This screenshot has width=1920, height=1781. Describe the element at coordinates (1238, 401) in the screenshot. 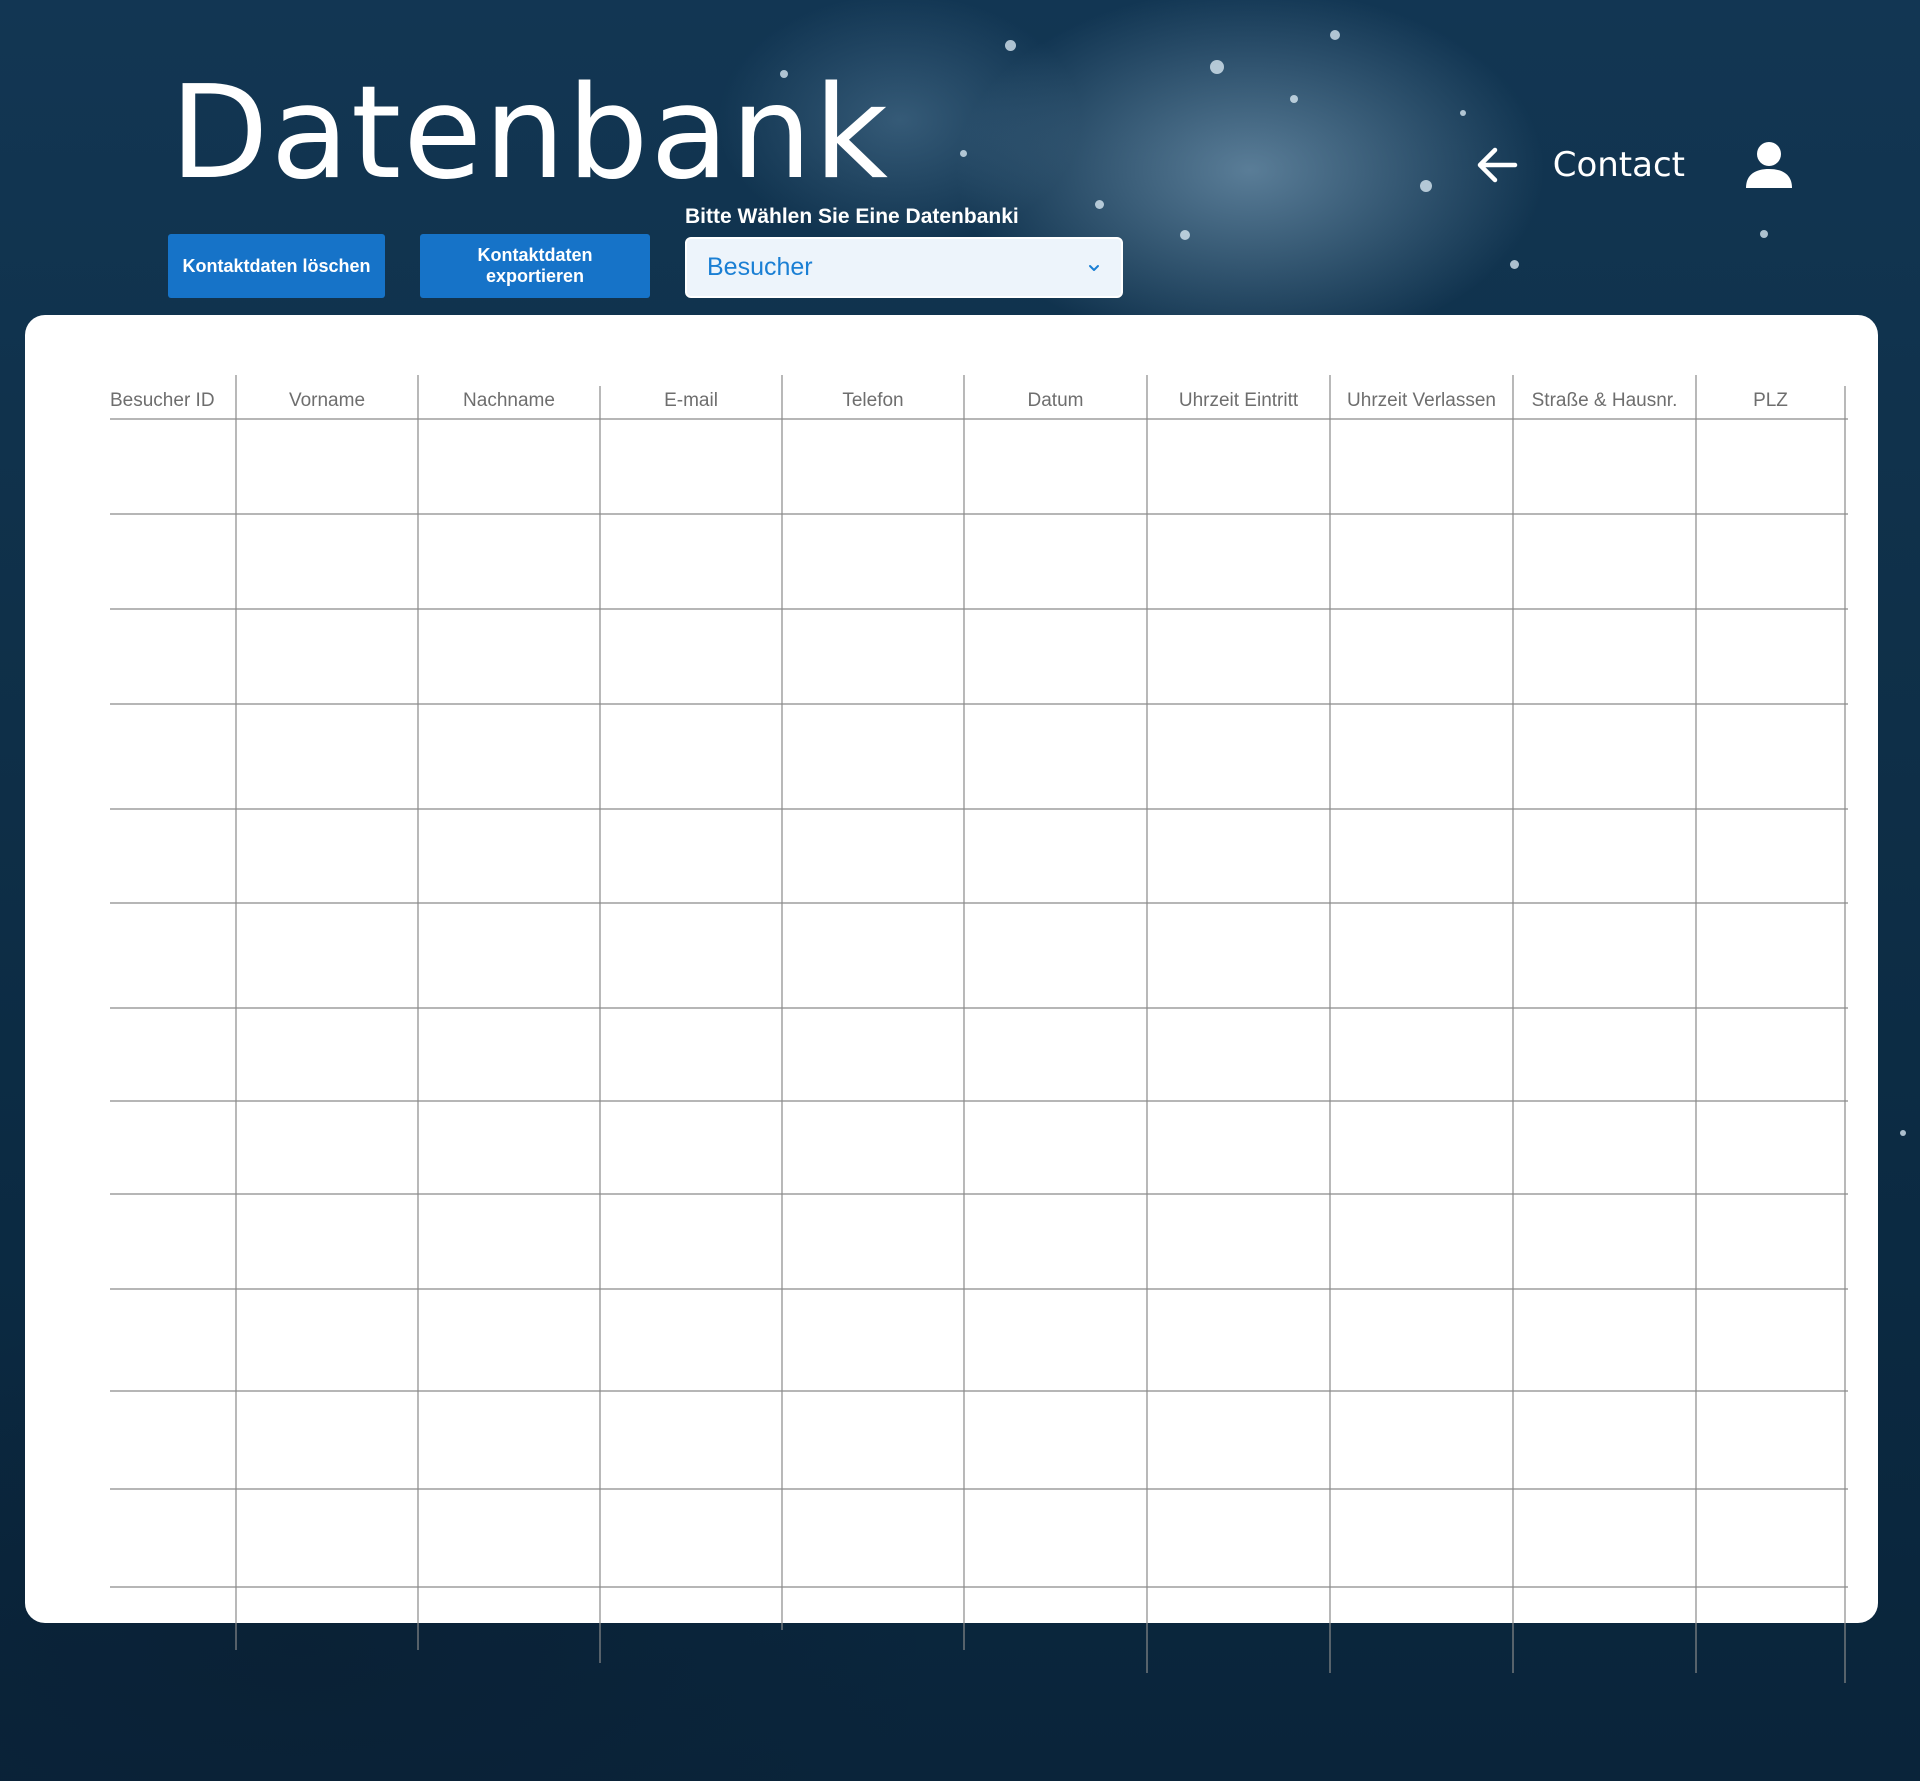

I see `column-header: Uhrzeit Eintritt` at that location.